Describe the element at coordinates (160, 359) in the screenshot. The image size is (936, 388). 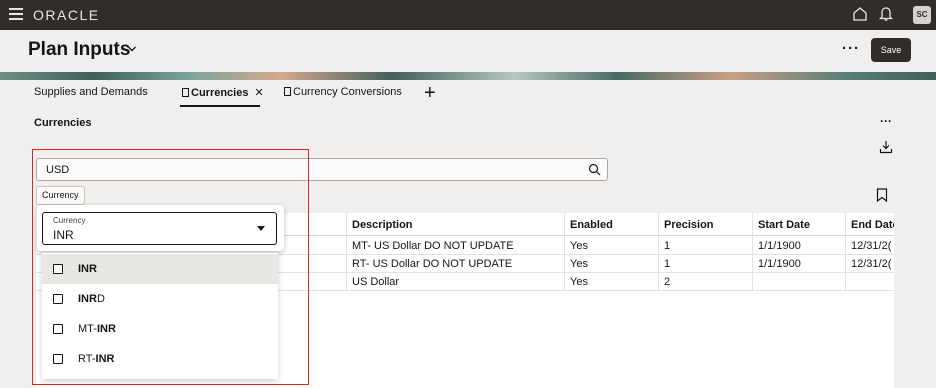
I see `option-rt-inr: RT-INR` at that location.